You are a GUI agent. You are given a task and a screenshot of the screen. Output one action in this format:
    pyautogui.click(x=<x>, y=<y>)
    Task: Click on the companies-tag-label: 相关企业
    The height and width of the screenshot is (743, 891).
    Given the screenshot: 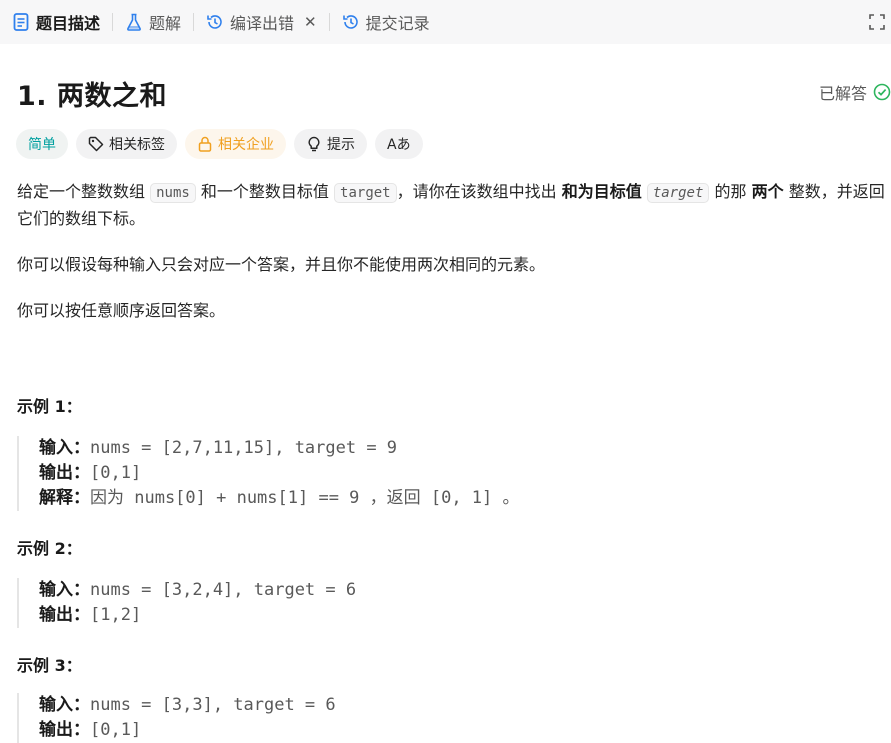 What is the action you would take?
    pyautogui.click(x=246, y=145)
    